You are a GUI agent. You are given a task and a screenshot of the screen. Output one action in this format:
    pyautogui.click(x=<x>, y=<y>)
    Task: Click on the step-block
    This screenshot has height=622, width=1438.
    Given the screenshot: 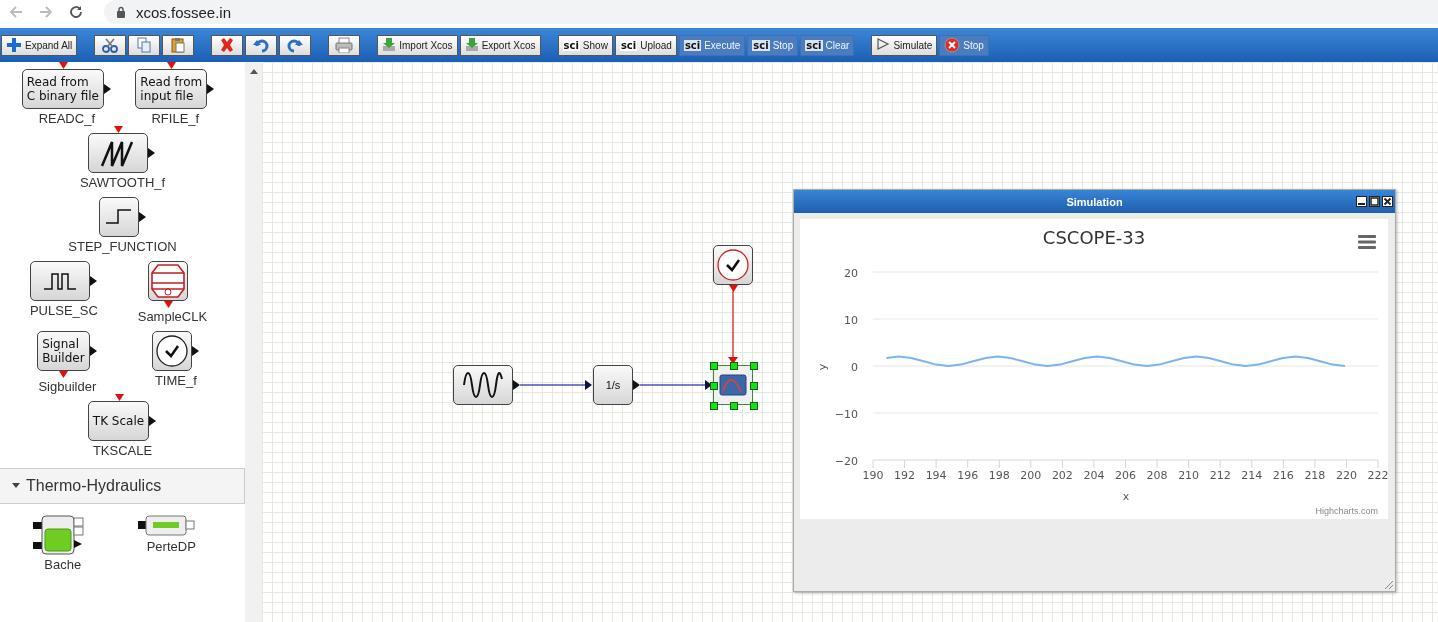 What is the action you would take?
    pyautogui.click(x=118, y=217)
    